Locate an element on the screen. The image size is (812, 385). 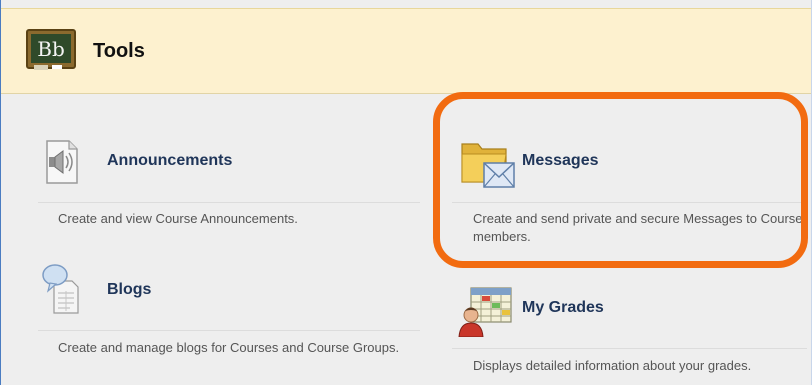
announcements-link: Announcements is located at coordinates (169, 161).